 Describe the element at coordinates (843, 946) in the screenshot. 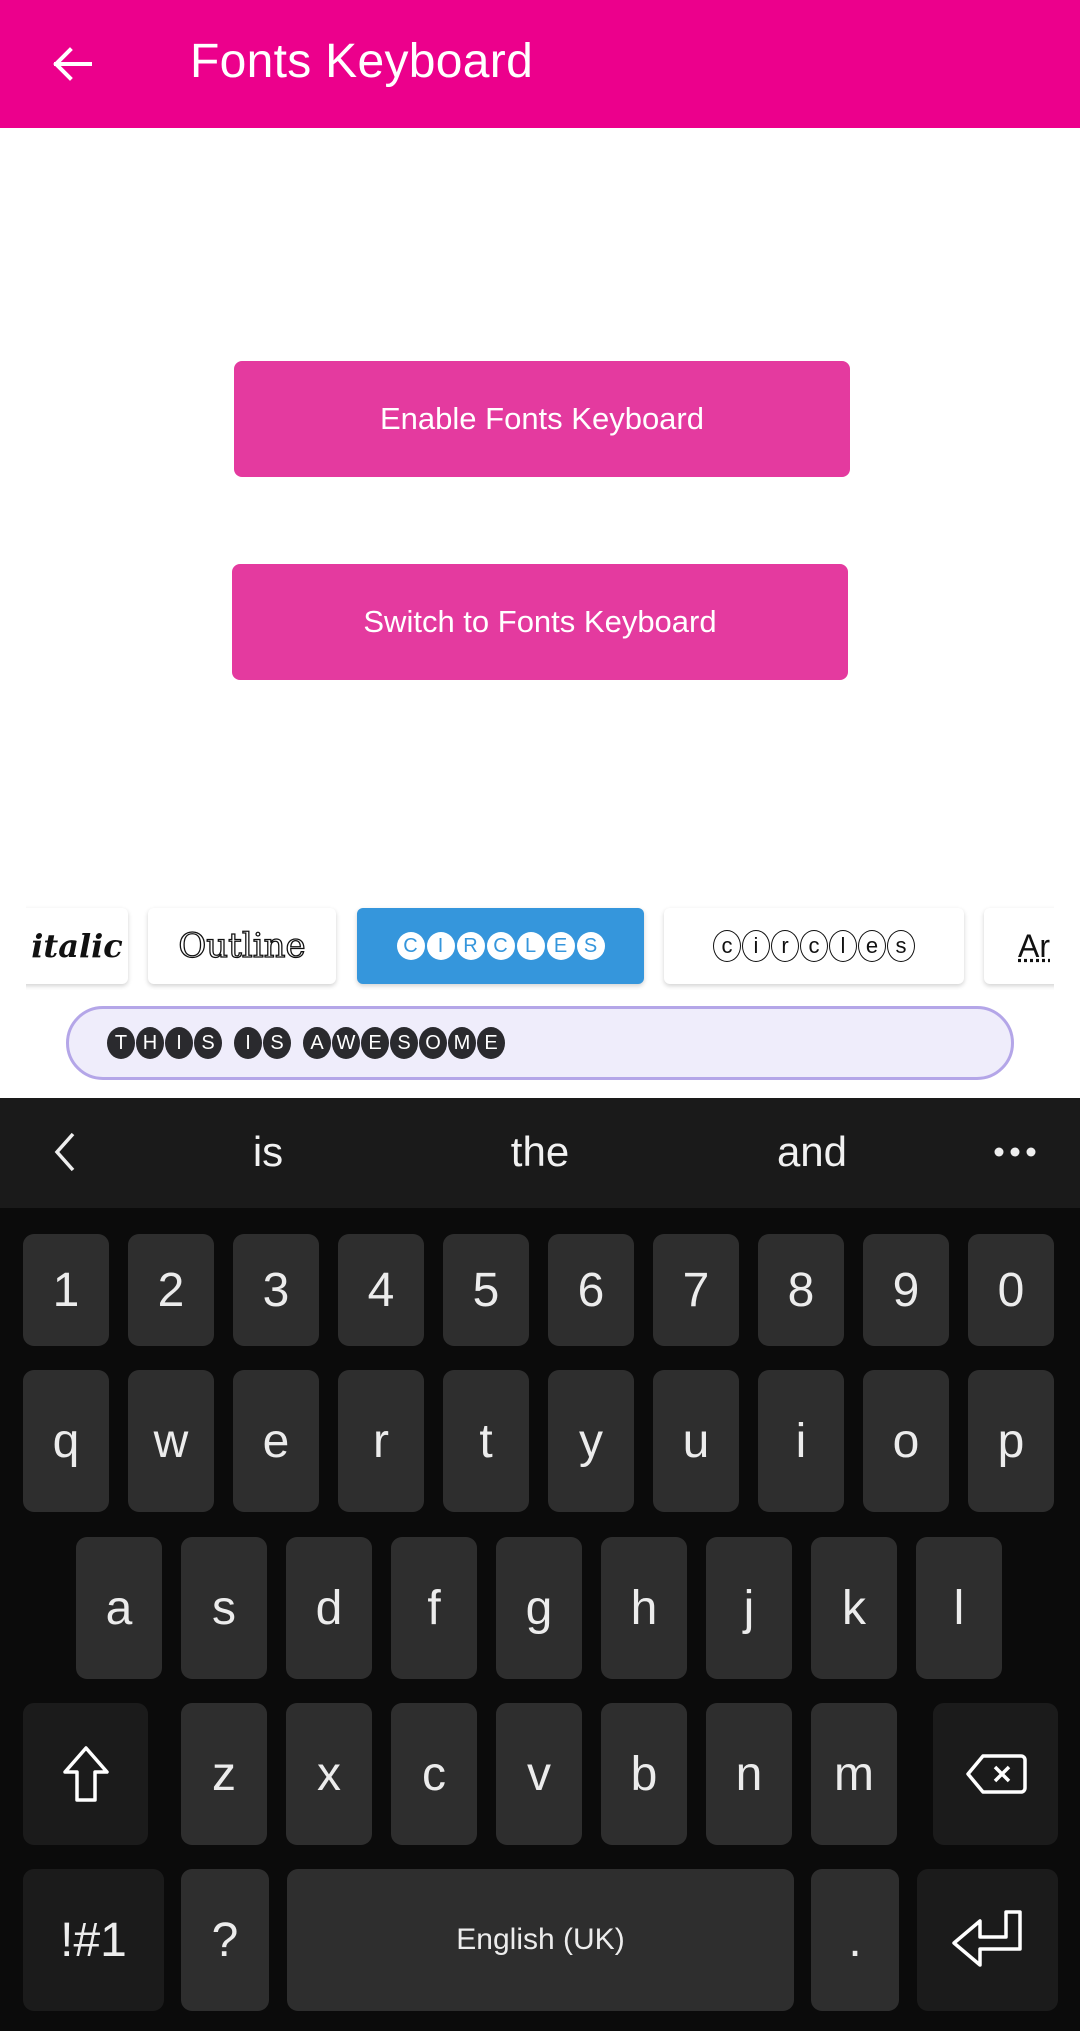

I see `circled-letter: l` at that location.